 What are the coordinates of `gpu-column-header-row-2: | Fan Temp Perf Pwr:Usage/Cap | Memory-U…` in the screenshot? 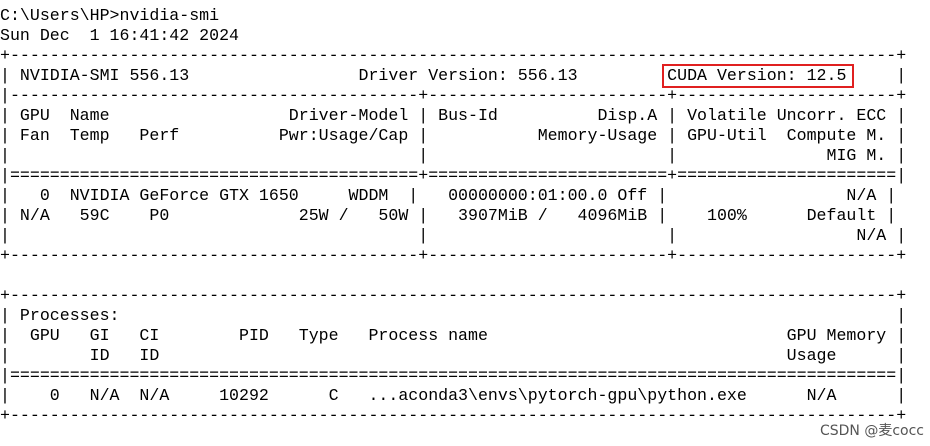 It's located at (453, 135).